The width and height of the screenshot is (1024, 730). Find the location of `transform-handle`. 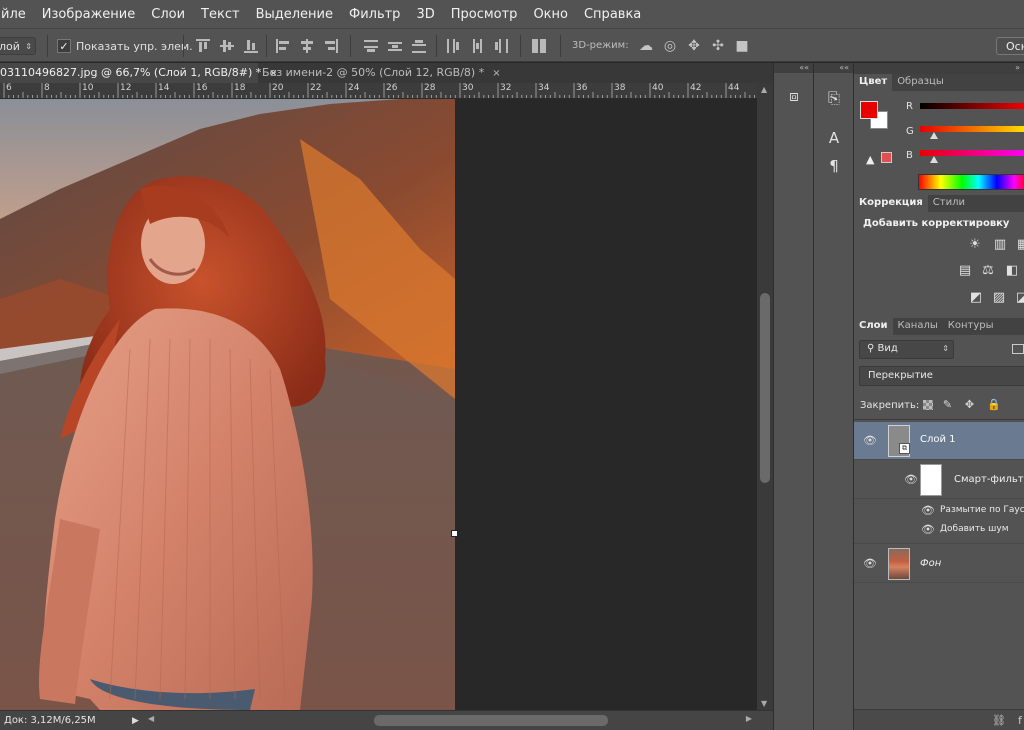

transform-handle is located at coordinates (454, 533).